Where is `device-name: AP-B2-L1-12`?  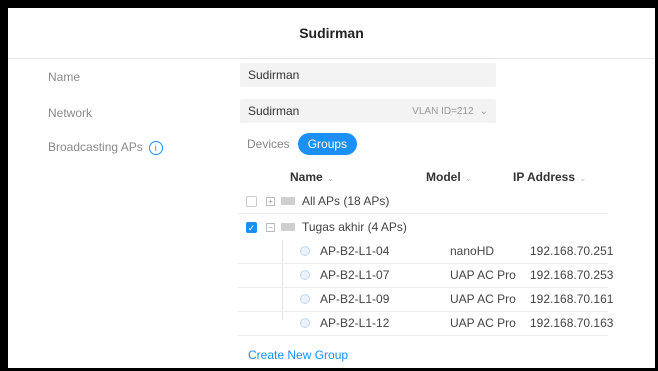 device-name: AP-B2-L1-12 is located at coordinates (355, 323).